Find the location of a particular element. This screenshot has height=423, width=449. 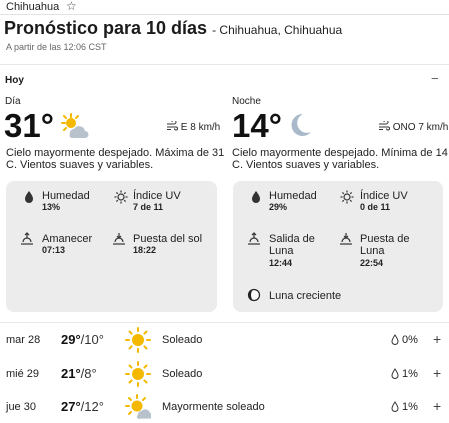

forecast-high: 21° is located at coordinates (71, 373).